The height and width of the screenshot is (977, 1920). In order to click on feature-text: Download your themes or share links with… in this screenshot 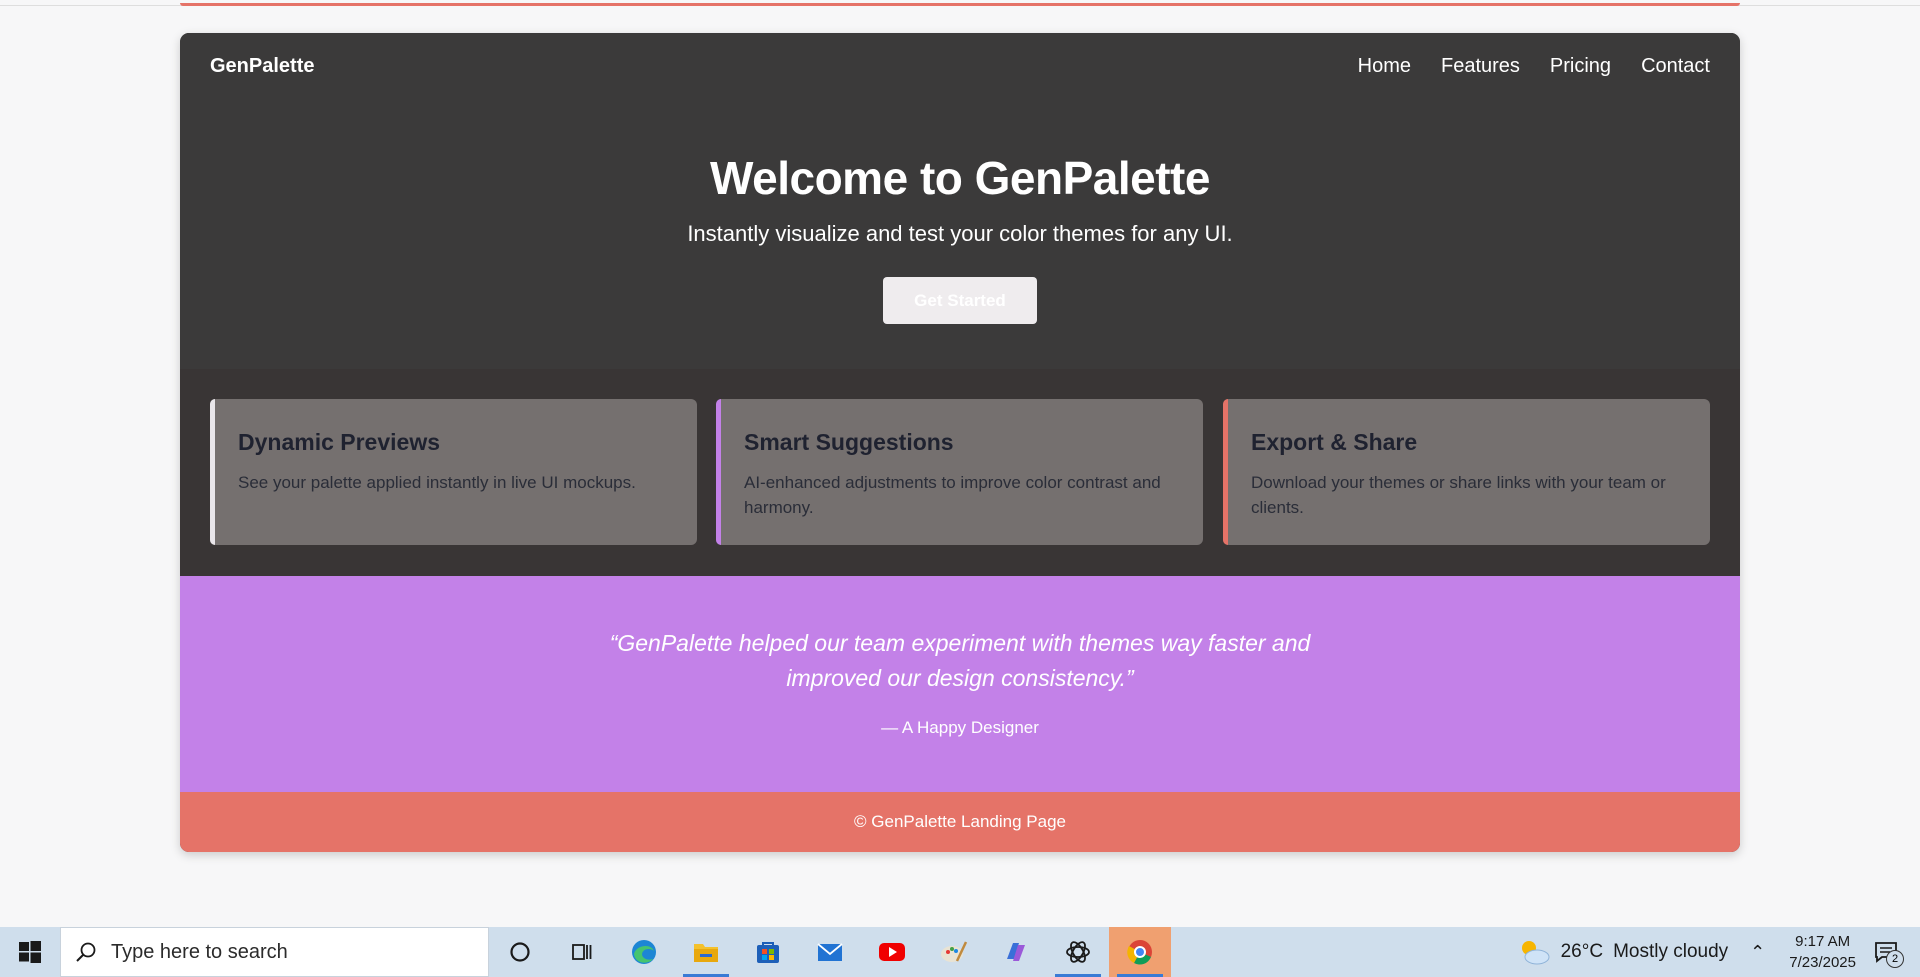, I will do `click(1458, 495)`.